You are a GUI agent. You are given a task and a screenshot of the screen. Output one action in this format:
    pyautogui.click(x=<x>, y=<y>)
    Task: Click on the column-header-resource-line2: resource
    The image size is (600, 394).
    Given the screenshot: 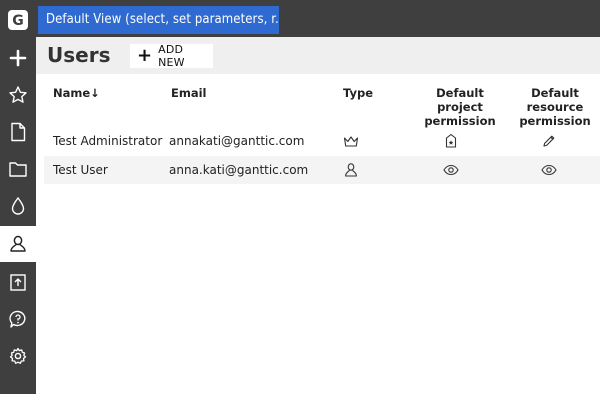 What is the action you would take?
    pyautogui.click(x=555, y=107)
    